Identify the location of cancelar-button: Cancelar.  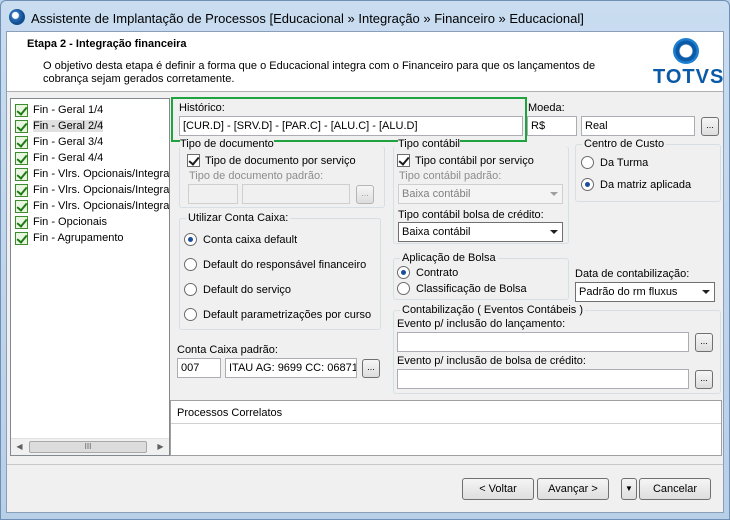
(675, 489).